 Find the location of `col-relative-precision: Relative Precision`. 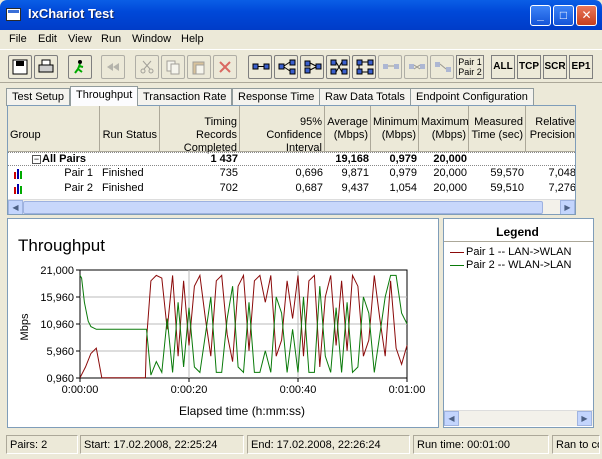

col-relative-precision: Relative Precision is located at coordinates (550, 129).